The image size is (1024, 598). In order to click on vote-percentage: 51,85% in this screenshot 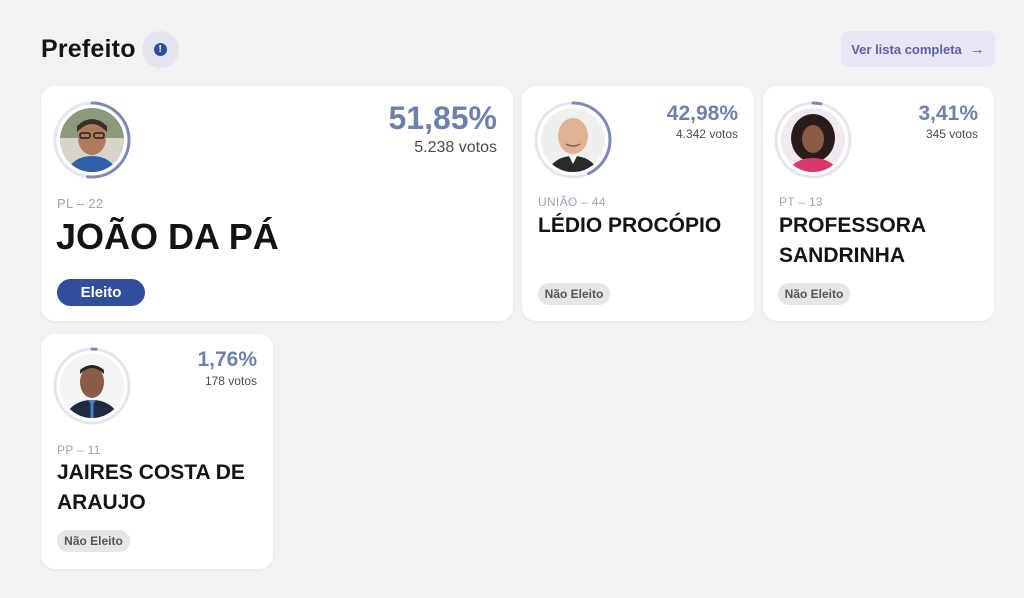, I will do `click(442, 118)`.